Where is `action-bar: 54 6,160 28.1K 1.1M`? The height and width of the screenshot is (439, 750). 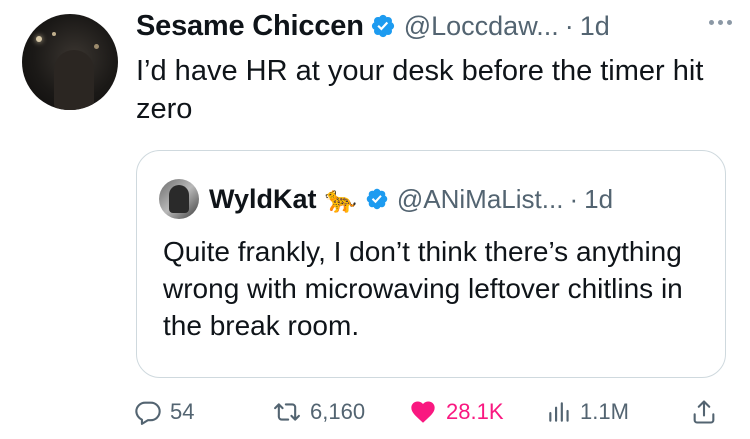
action-bar: 54 6,160 28.1K 1.1M is located at coordinates (375, 412).